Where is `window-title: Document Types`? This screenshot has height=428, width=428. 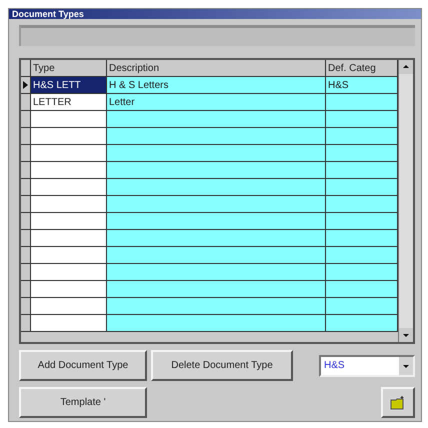
window-title: Document Types is located at coordinates (215, 14).